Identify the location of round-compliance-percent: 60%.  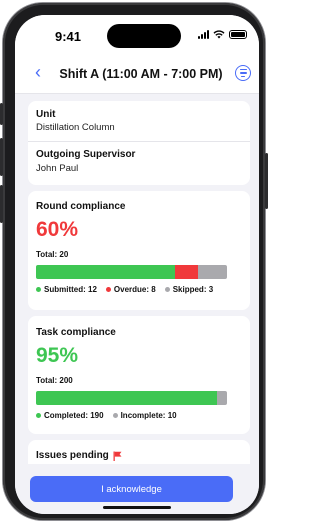
(57, 229).